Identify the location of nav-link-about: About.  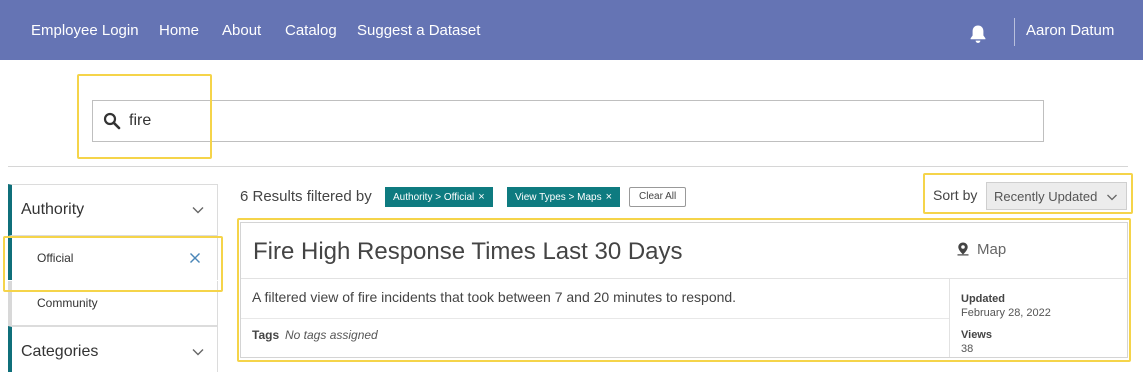
(241, 31).